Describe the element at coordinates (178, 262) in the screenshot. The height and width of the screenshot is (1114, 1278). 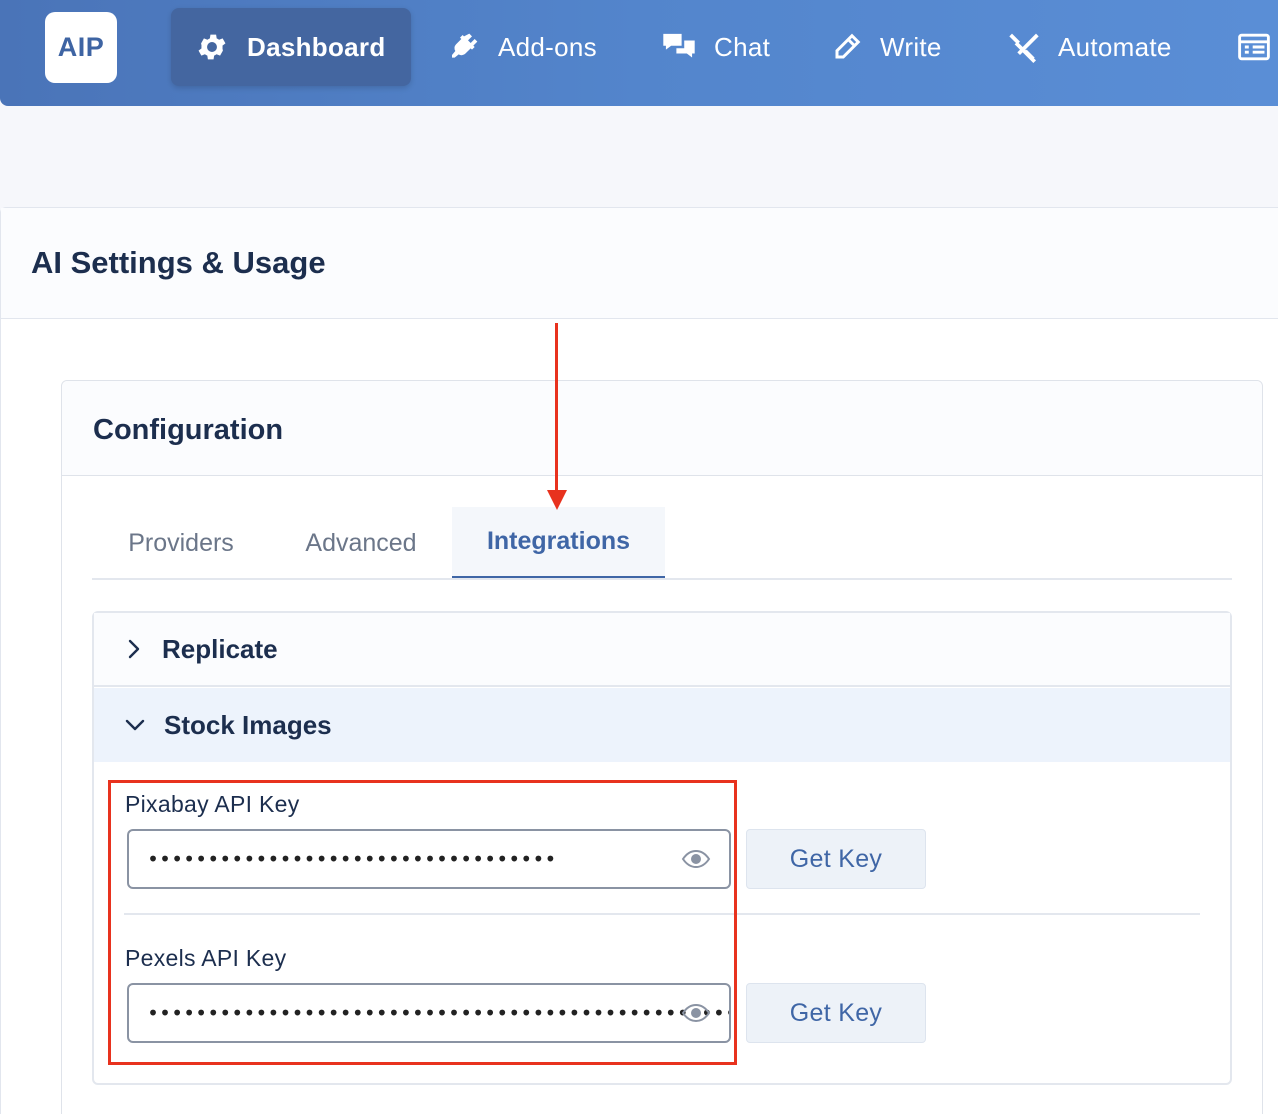
I see `page-title: AI Settings & Usage` at that location.